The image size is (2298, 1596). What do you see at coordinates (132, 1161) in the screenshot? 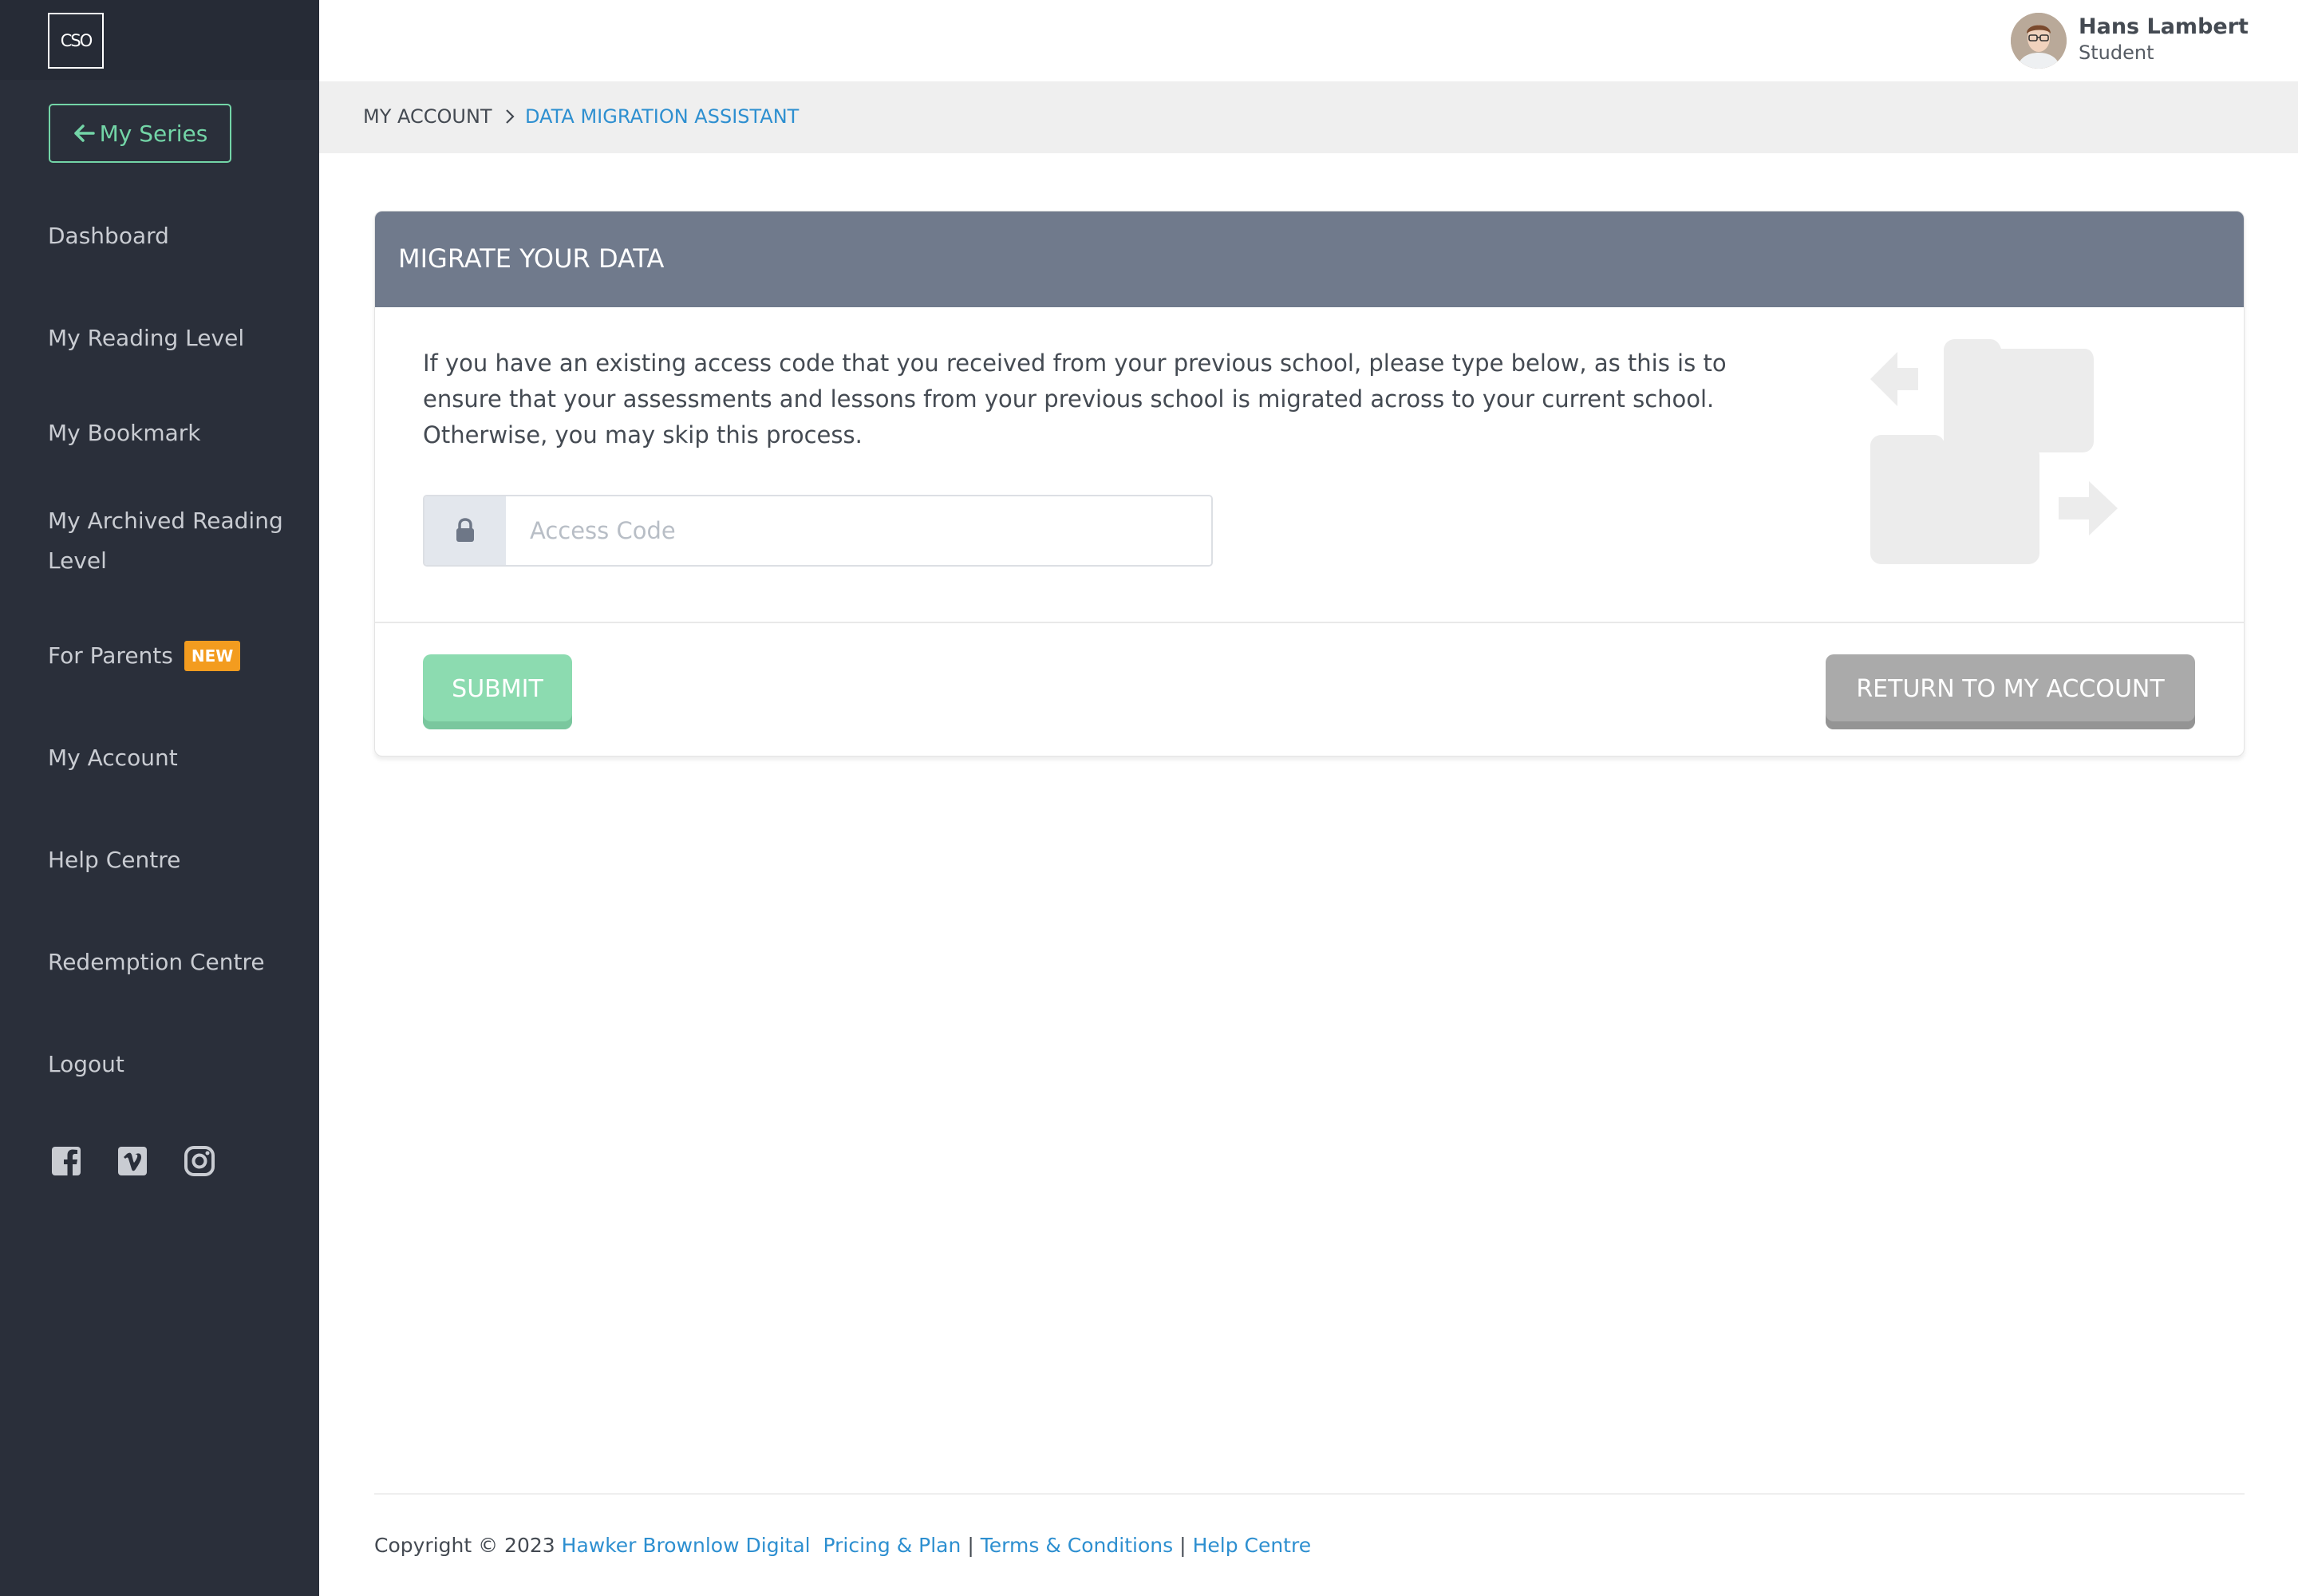
I see `vimeo-icon` at bounding box center [132, 1161].